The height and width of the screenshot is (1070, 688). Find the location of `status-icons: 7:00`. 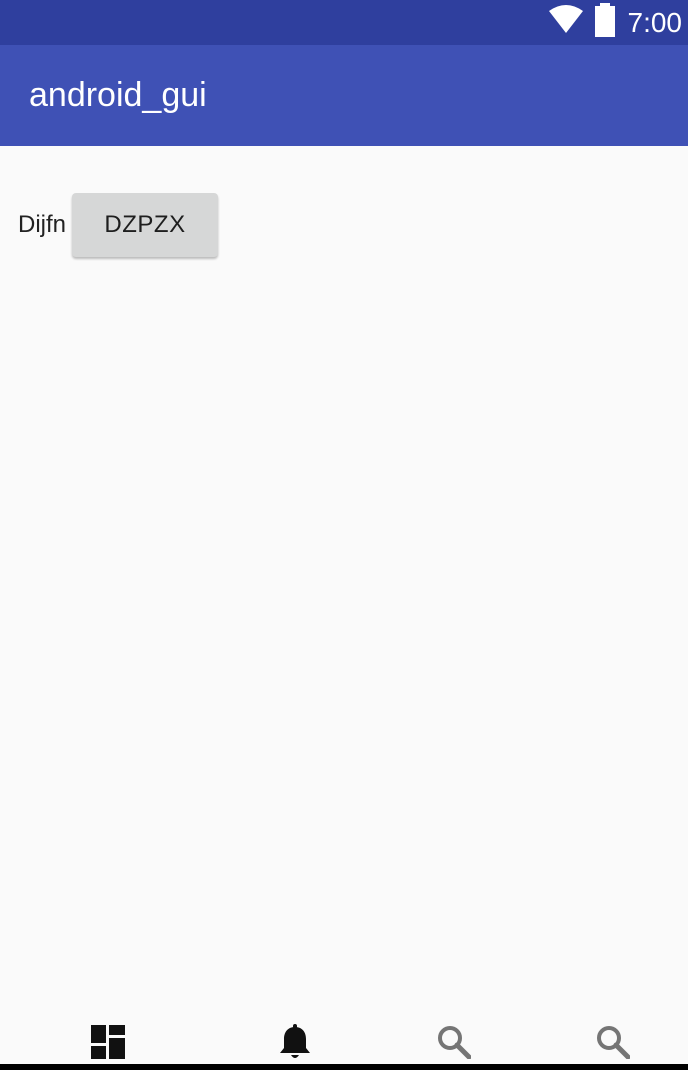

status-icons: 7:00 is located at coordinates (615, 22).